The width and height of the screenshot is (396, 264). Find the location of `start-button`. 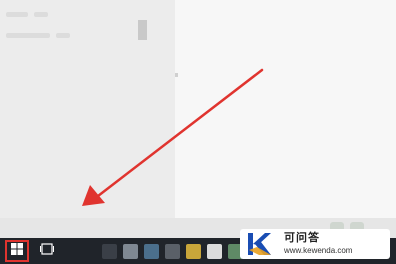

start-button is located at coordinates (17, 251).